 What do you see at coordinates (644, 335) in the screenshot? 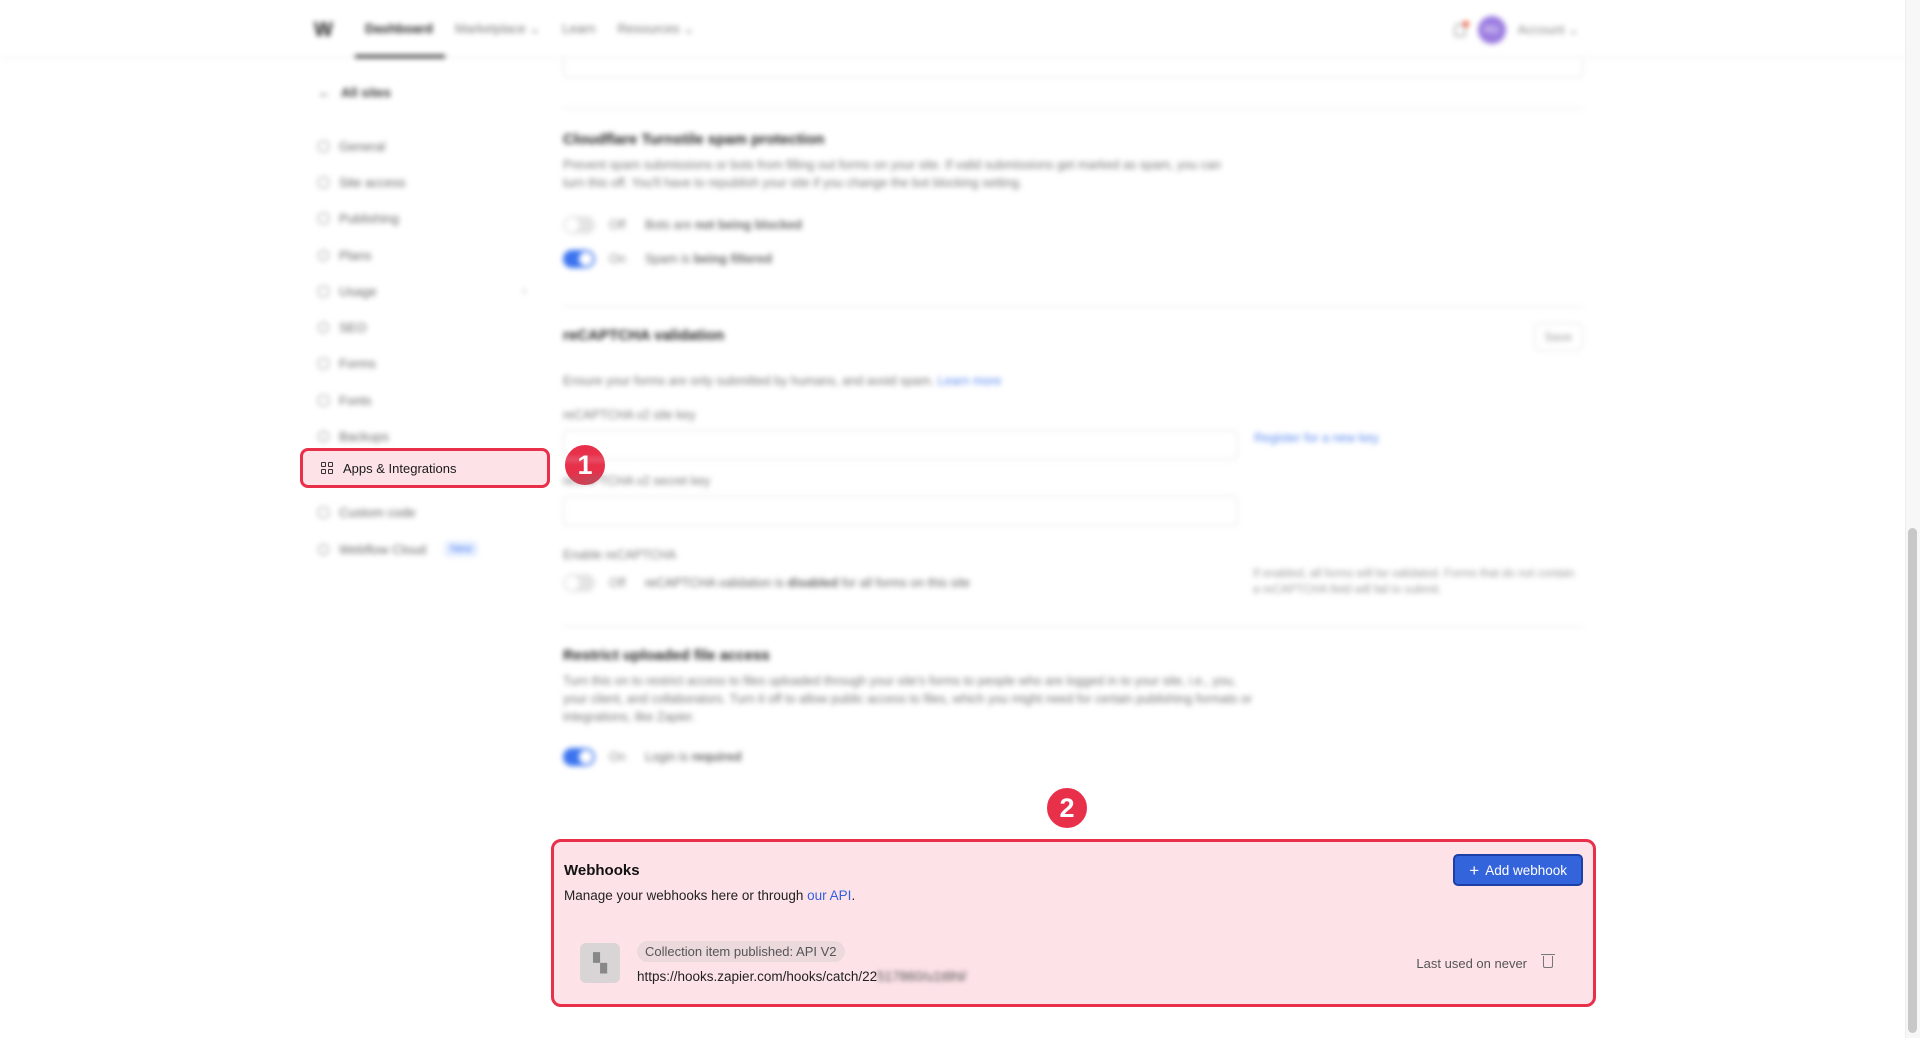
I see `recaptcha-title: reCAPTCHA validation` at bounding box center [644, 335].